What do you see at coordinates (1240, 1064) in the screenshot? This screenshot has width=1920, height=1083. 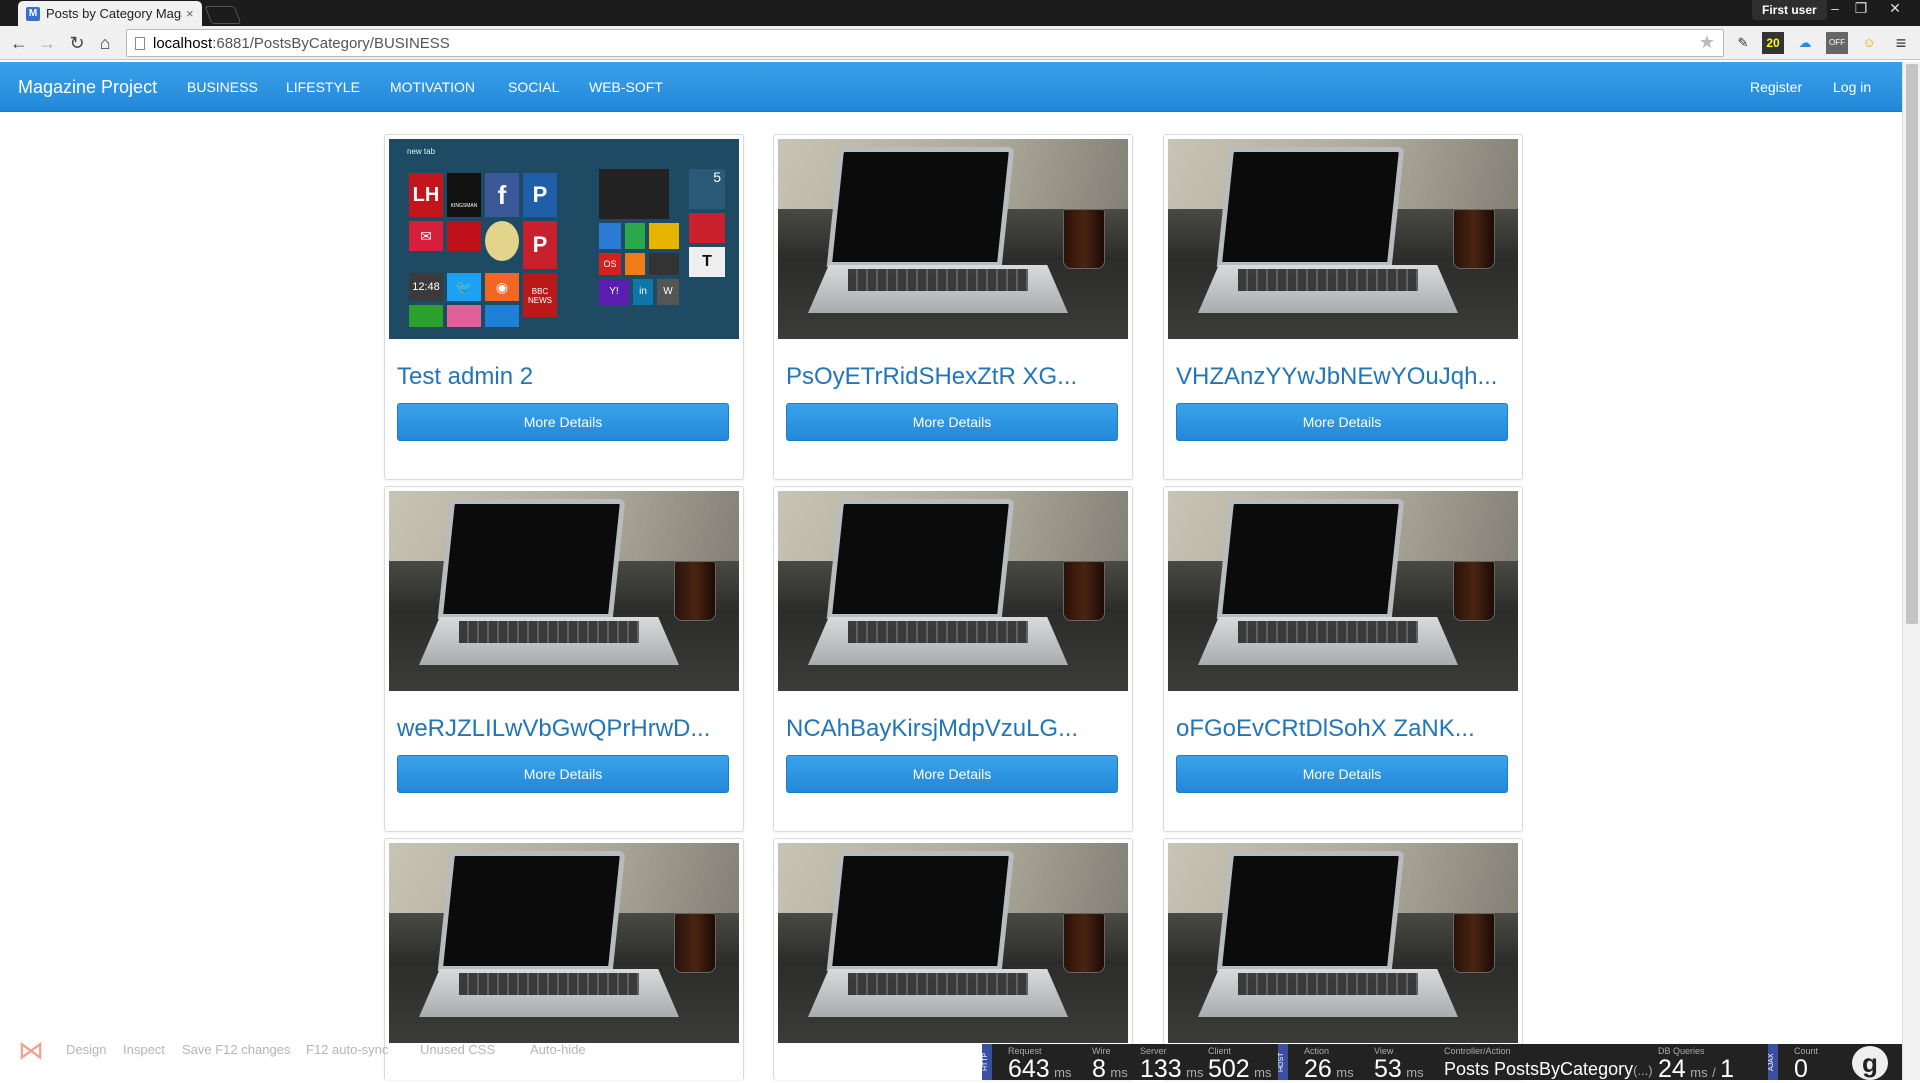 I see `glimpse-client: Client 502 ms` at bounding box center [1240, 1064].